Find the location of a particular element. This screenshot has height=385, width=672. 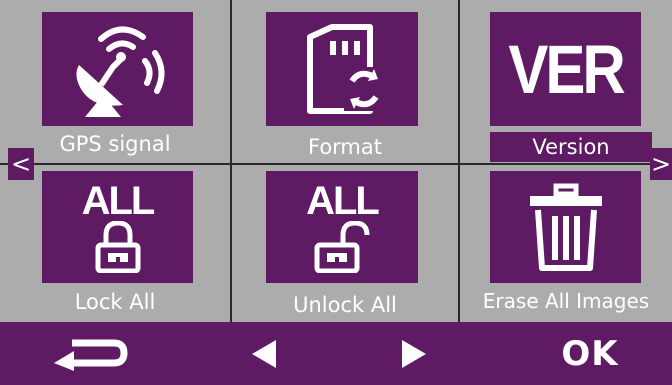

right-button is located at coordinates (415, 353).